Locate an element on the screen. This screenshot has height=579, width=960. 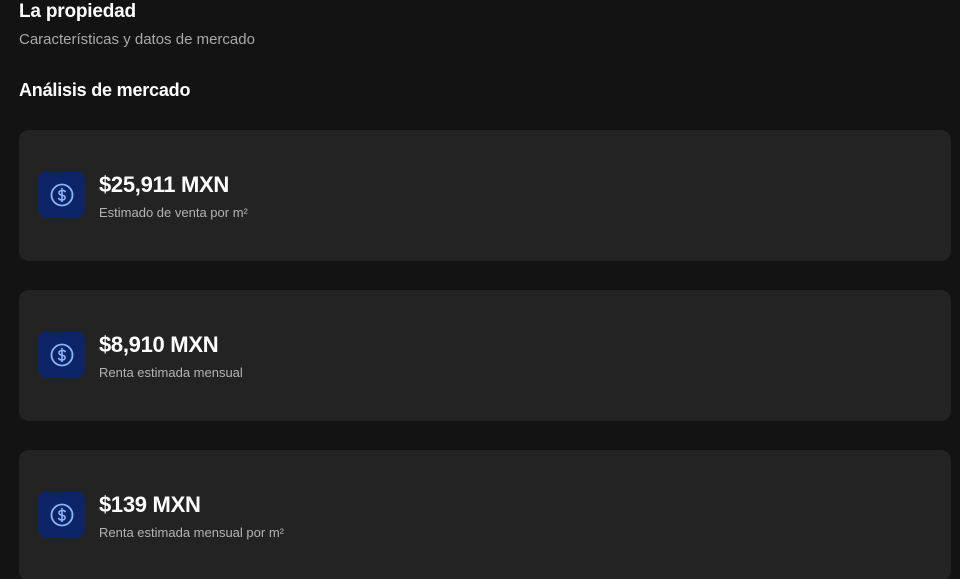
monthly-rent-per-m2-label: Renta estimada mensual por m² is located at coordinates (191, 532).